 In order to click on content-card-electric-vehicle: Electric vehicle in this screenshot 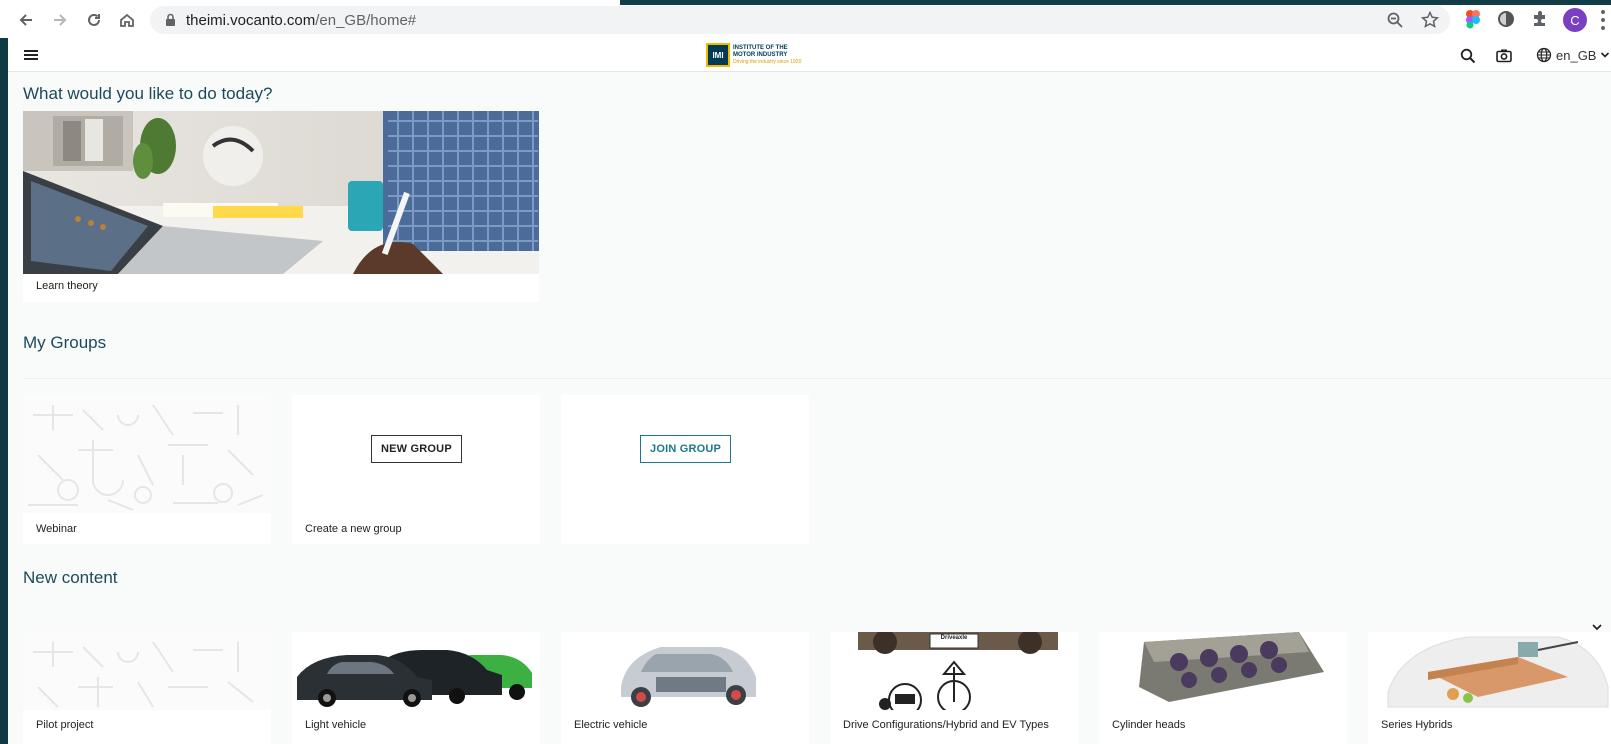, I will do `click(685, 688)`.